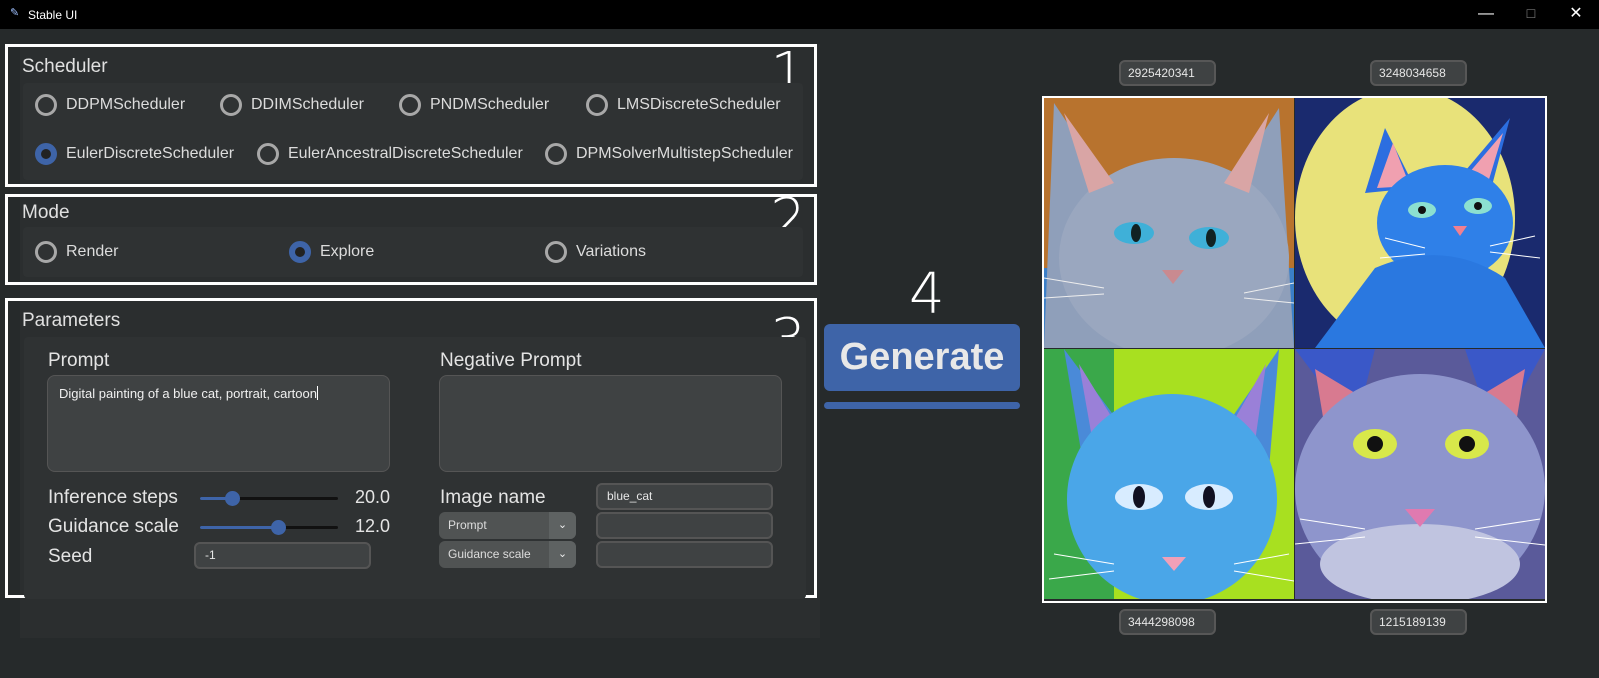 This screenshot has height=678, width=1599. I want to click on guidance-scale-label: Guidance scale, so click(113, 526).